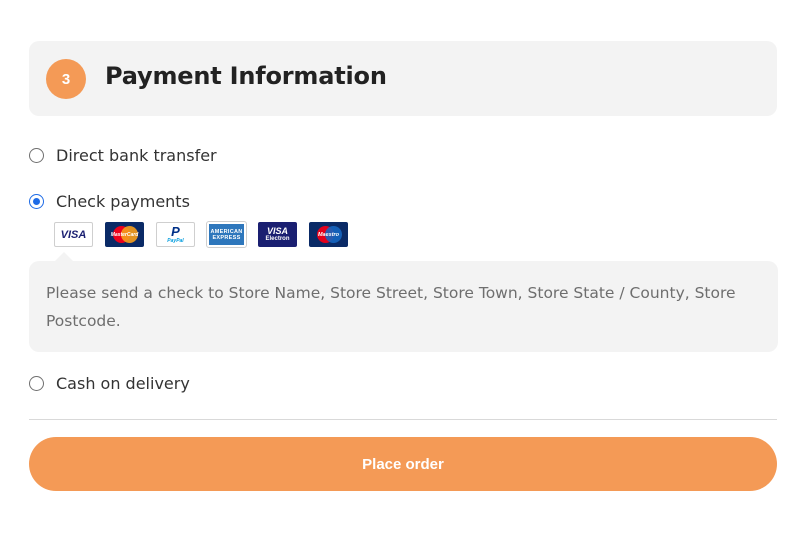 This screenshot has width=800, height=533. What do you see at coordinates (175, 231) in the screenshot?
I see `paypal-mark: P` at bounding box center [175, 231].